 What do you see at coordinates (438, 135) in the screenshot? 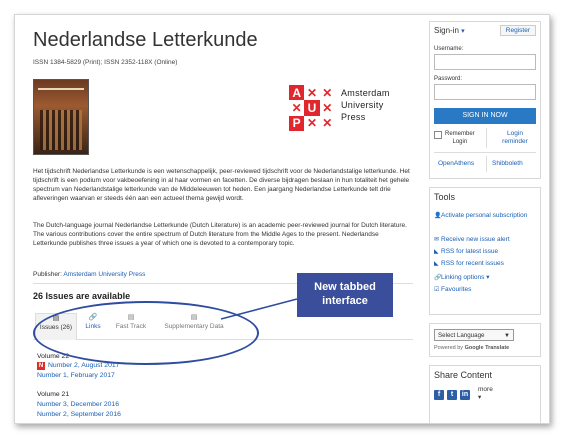
I see `checkbox-icon` at bounding box center [438, 135].